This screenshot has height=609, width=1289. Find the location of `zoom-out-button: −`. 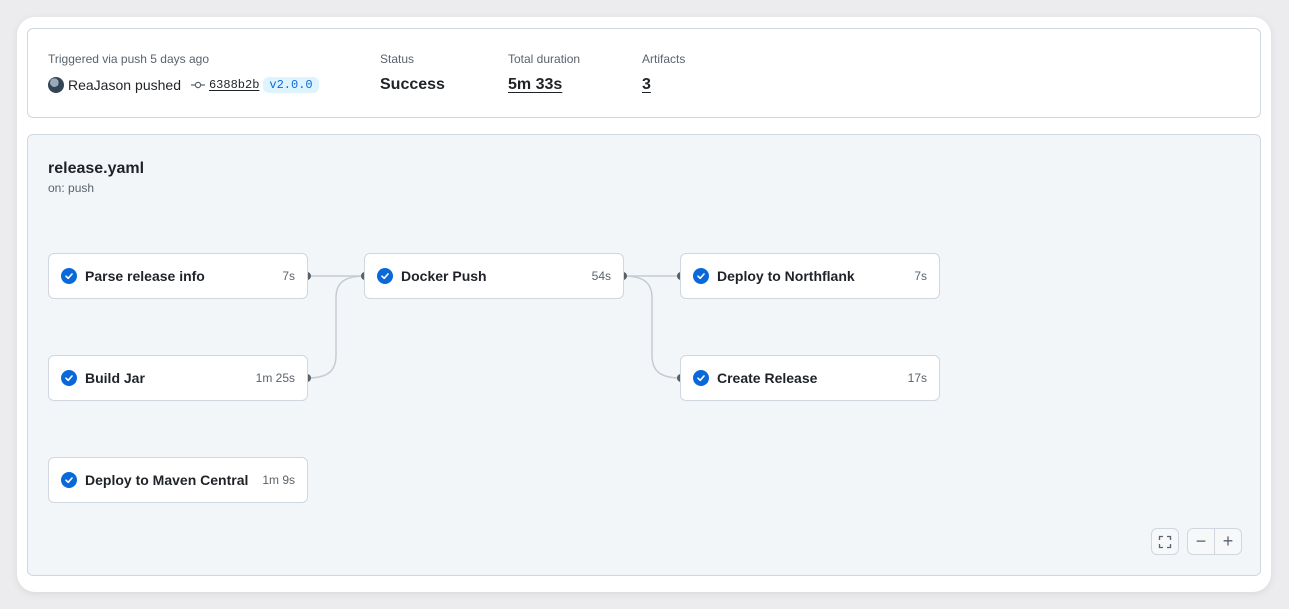

zoom-out-button: − is located at coordinates (1201, 541).